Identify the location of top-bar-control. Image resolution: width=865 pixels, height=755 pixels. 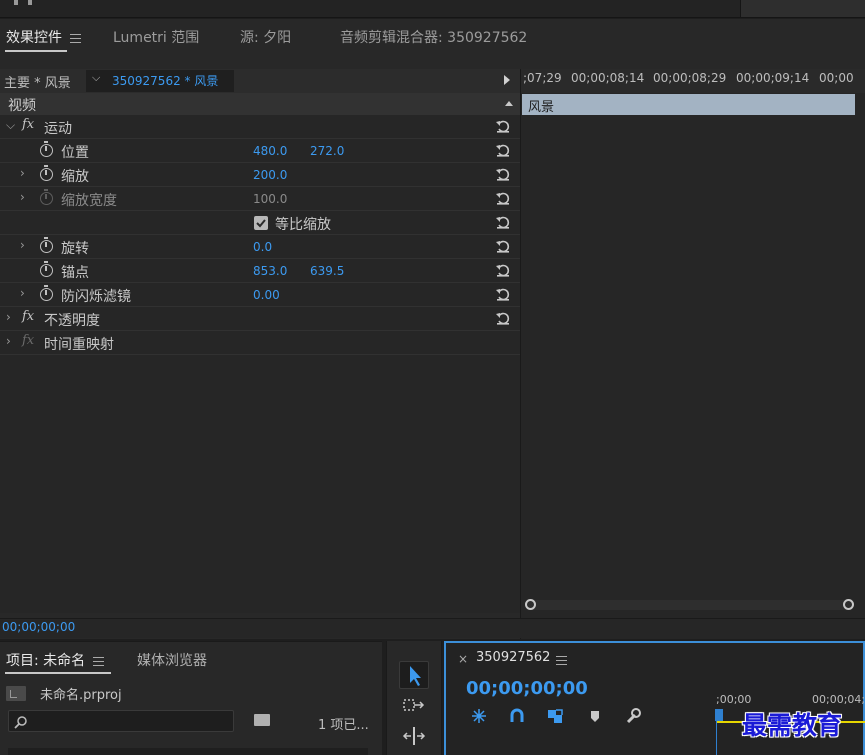
(802, 8).